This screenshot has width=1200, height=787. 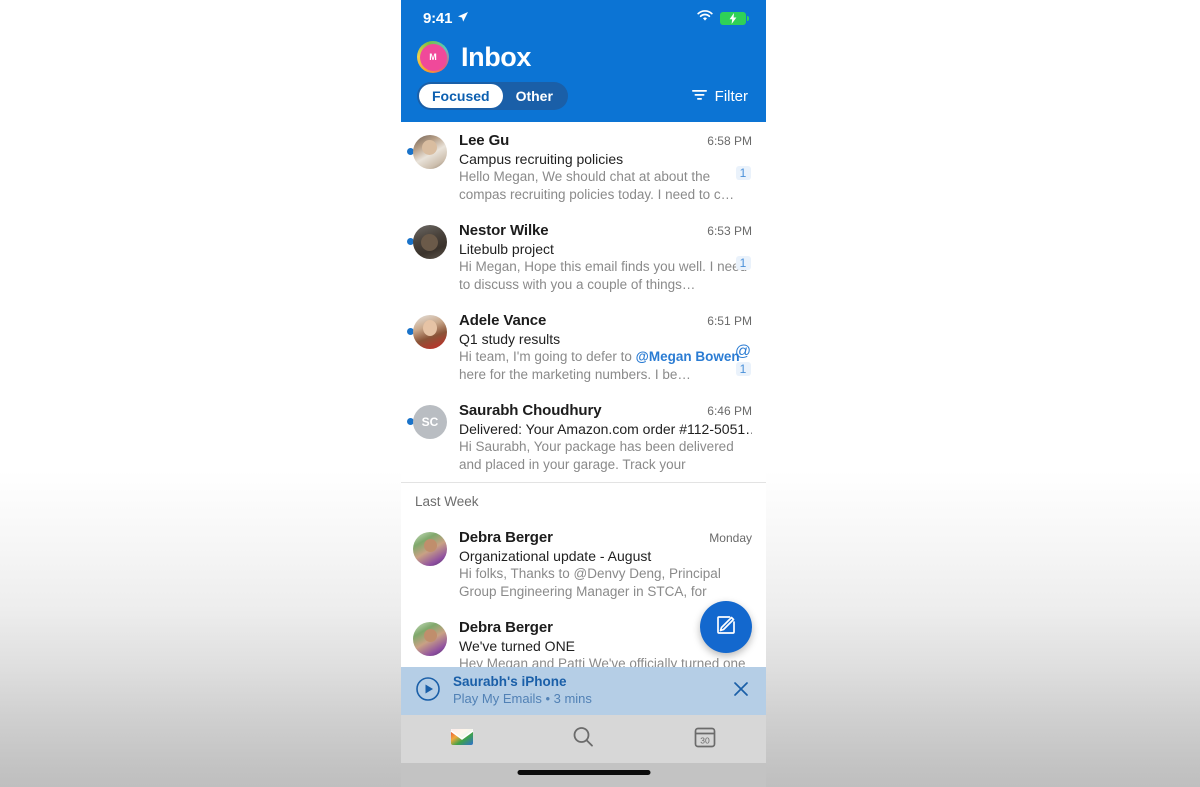 What do you see at coordinates (731, 96) in the screenshot?
I see `filter-label: Filter` at bounding box center [731, 96].